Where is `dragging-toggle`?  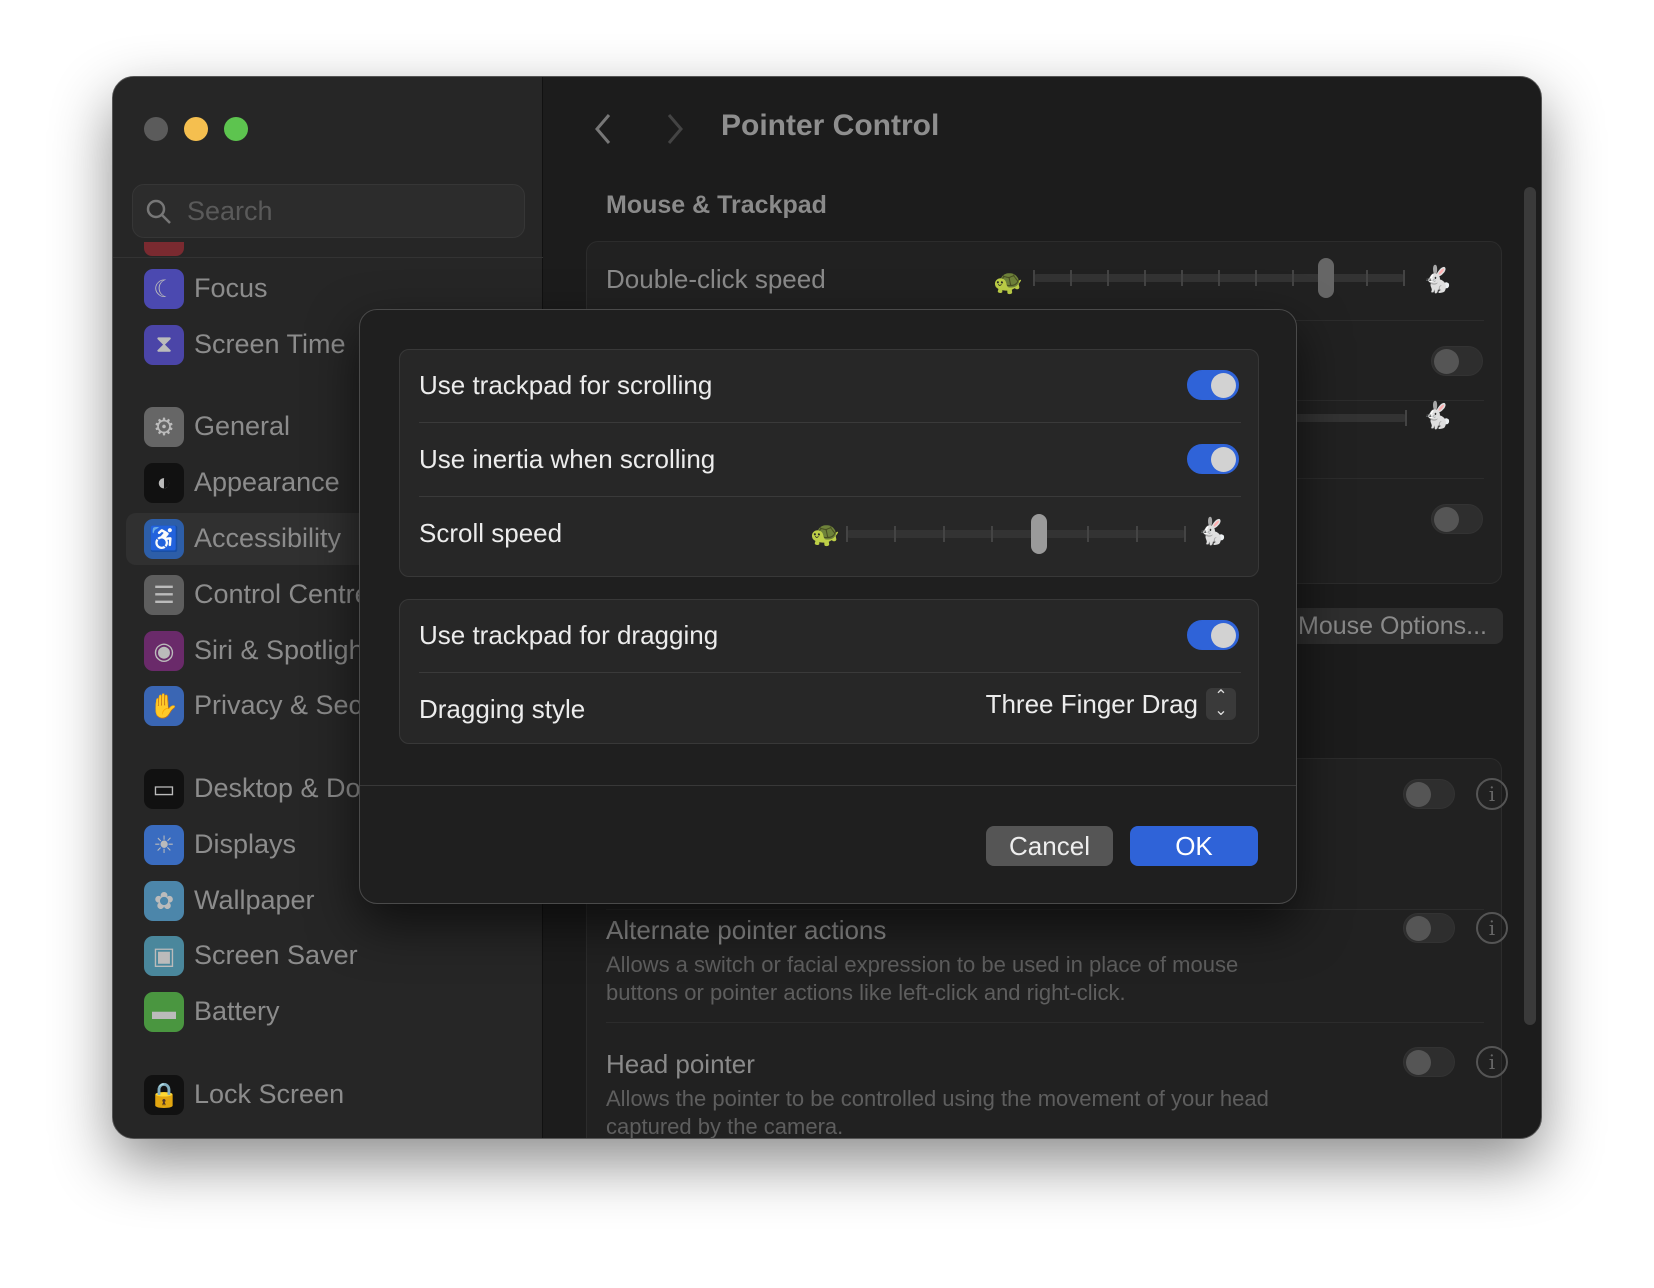 dragging-toggle is located at coordinates (1213, 635).